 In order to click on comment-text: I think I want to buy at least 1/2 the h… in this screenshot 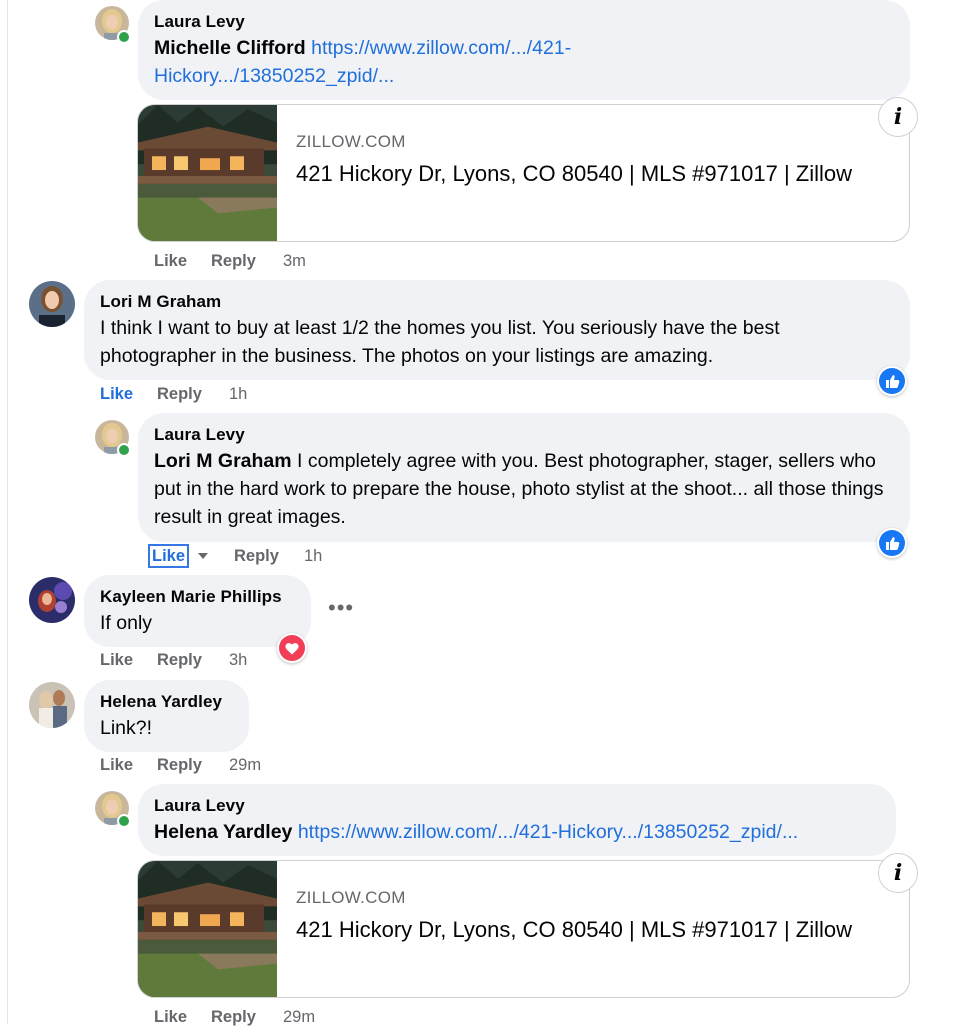, I will do `click(440, 342)`.